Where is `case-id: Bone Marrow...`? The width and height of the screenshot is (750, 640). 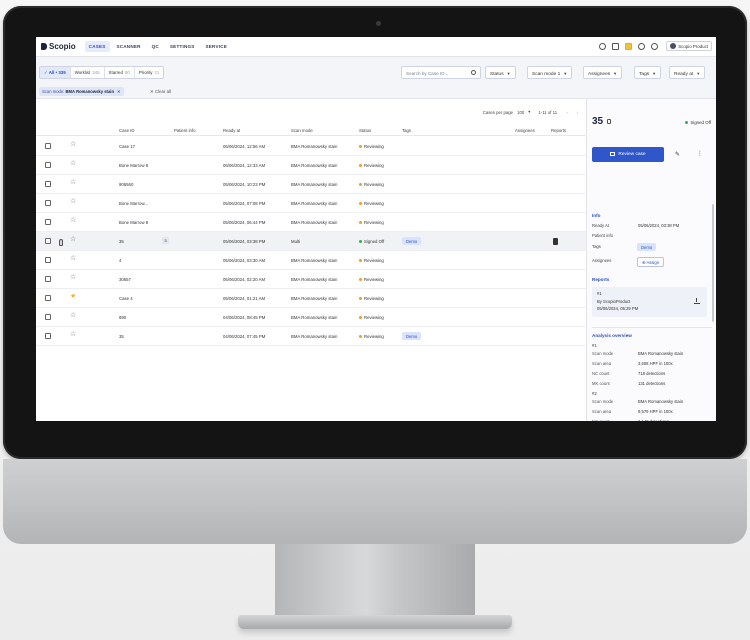 case-id: Bone Marrow... is located at coordinates (133, 203).